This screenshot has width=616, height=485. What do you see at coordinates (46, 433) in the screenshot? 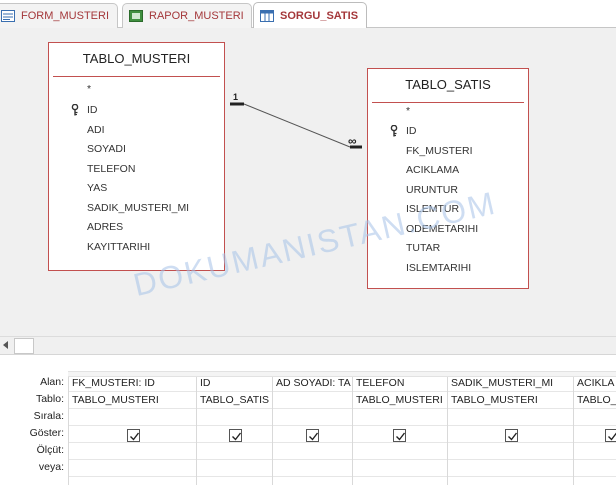
I see `row-label-show: Göster:` at bounding box center [46, 433].